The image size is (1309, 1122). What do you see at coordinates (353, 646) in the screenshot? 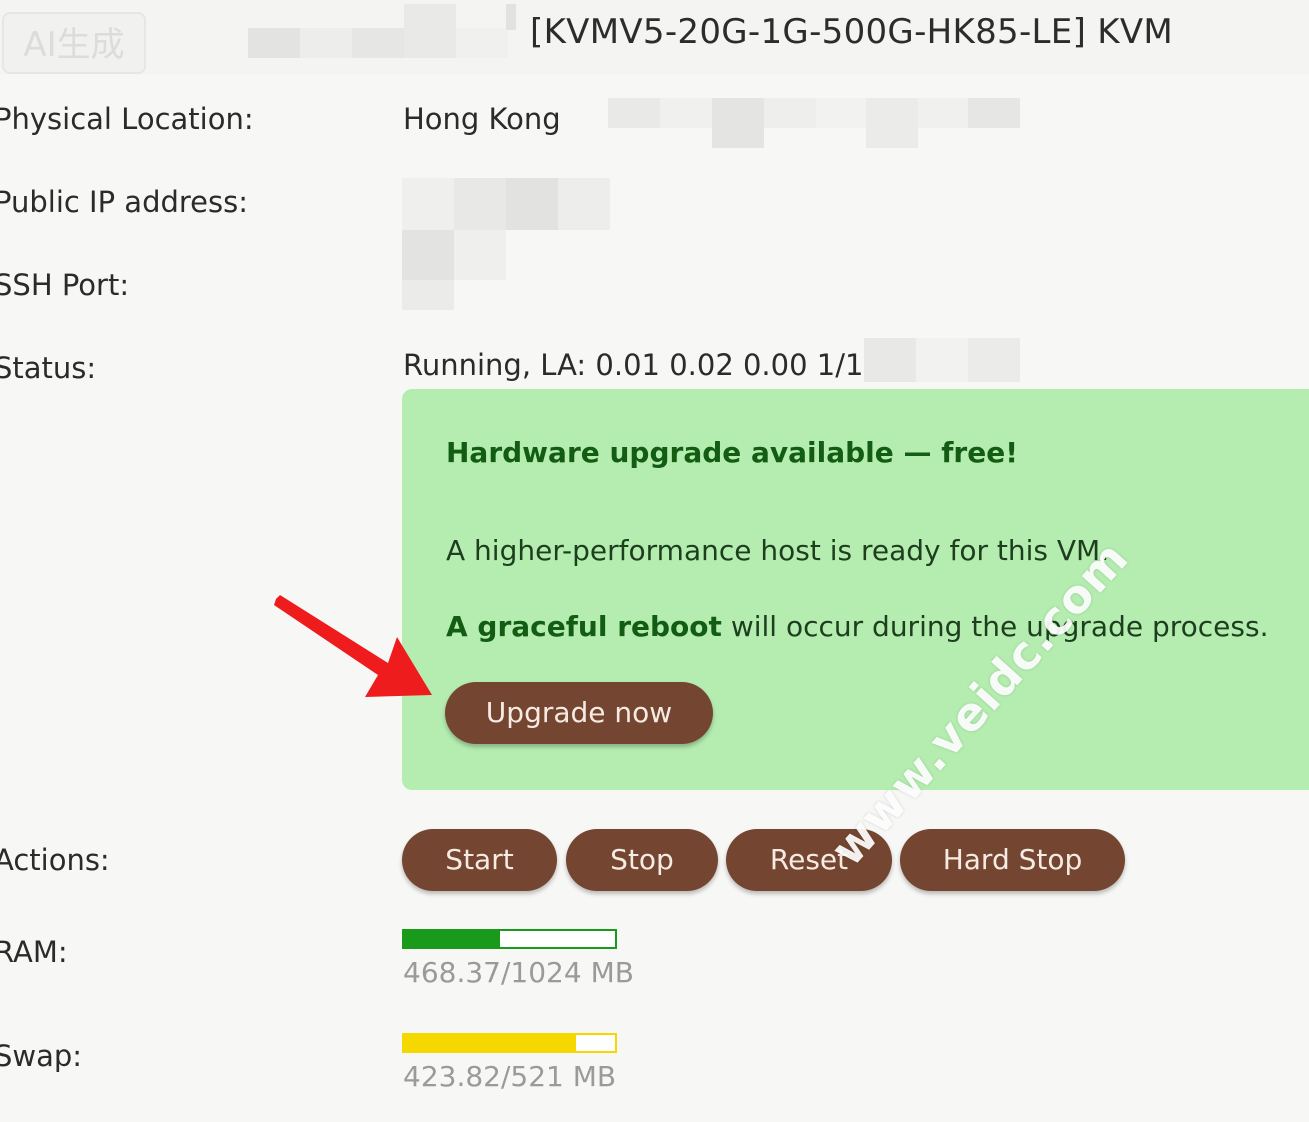
I see `red-arrow-icon` at bounding box center [353, 646].